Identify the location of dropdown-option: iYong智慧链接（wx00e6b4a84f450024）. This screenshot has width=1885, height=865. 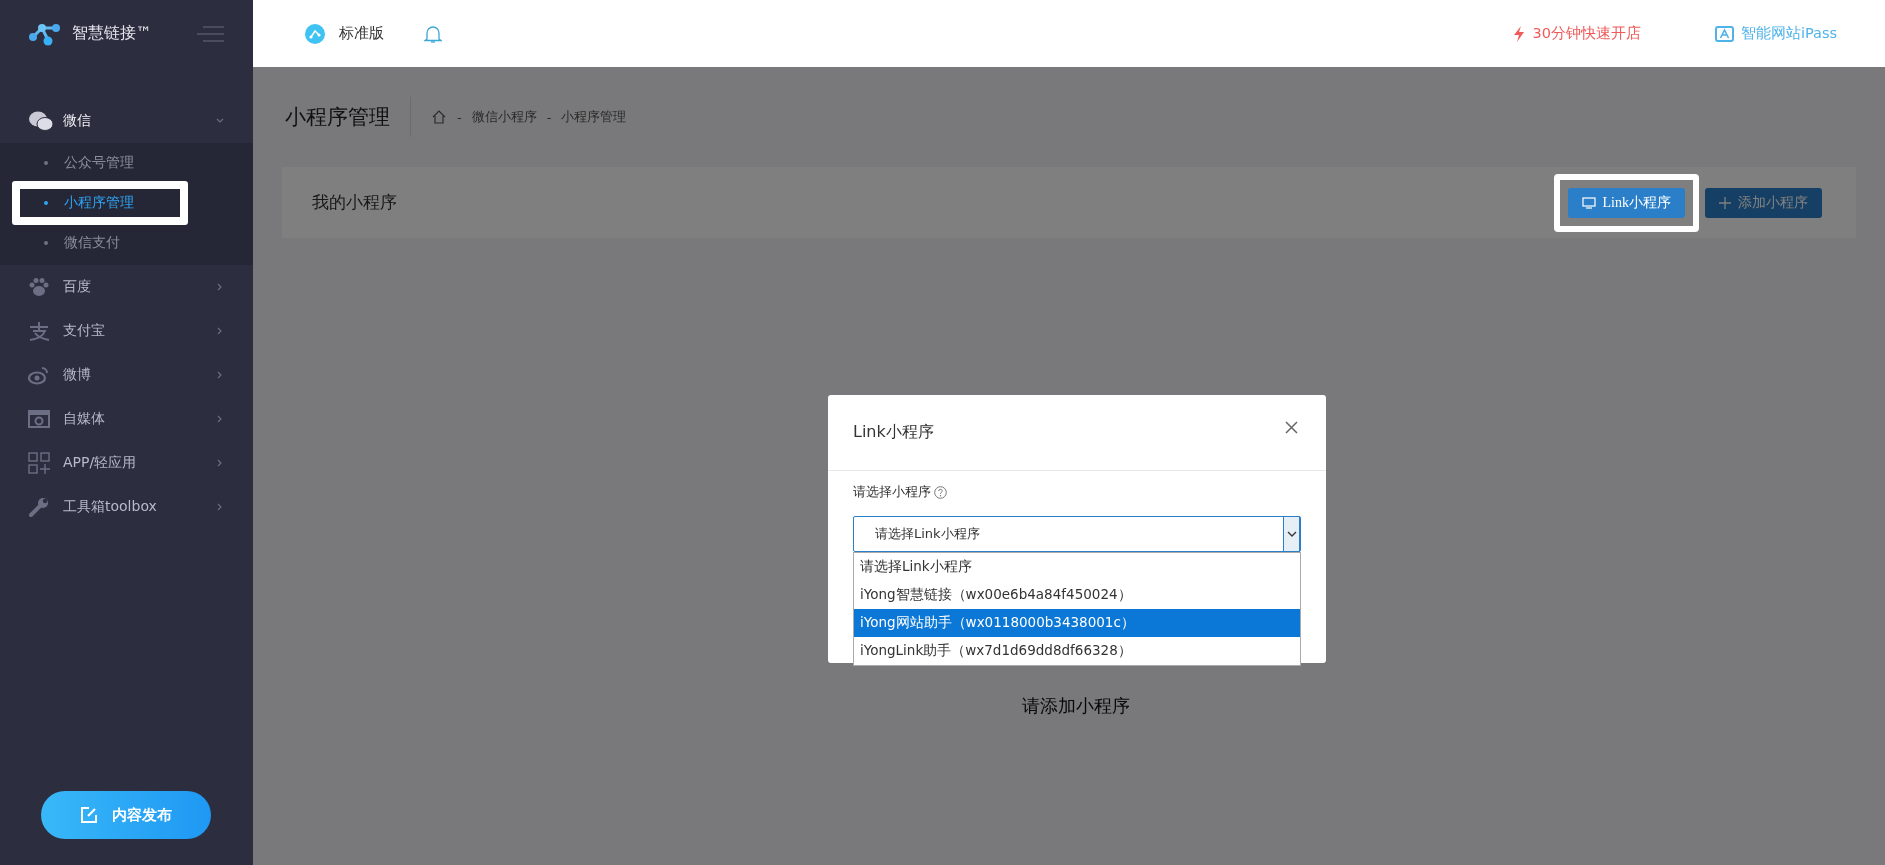
(1077, 595).